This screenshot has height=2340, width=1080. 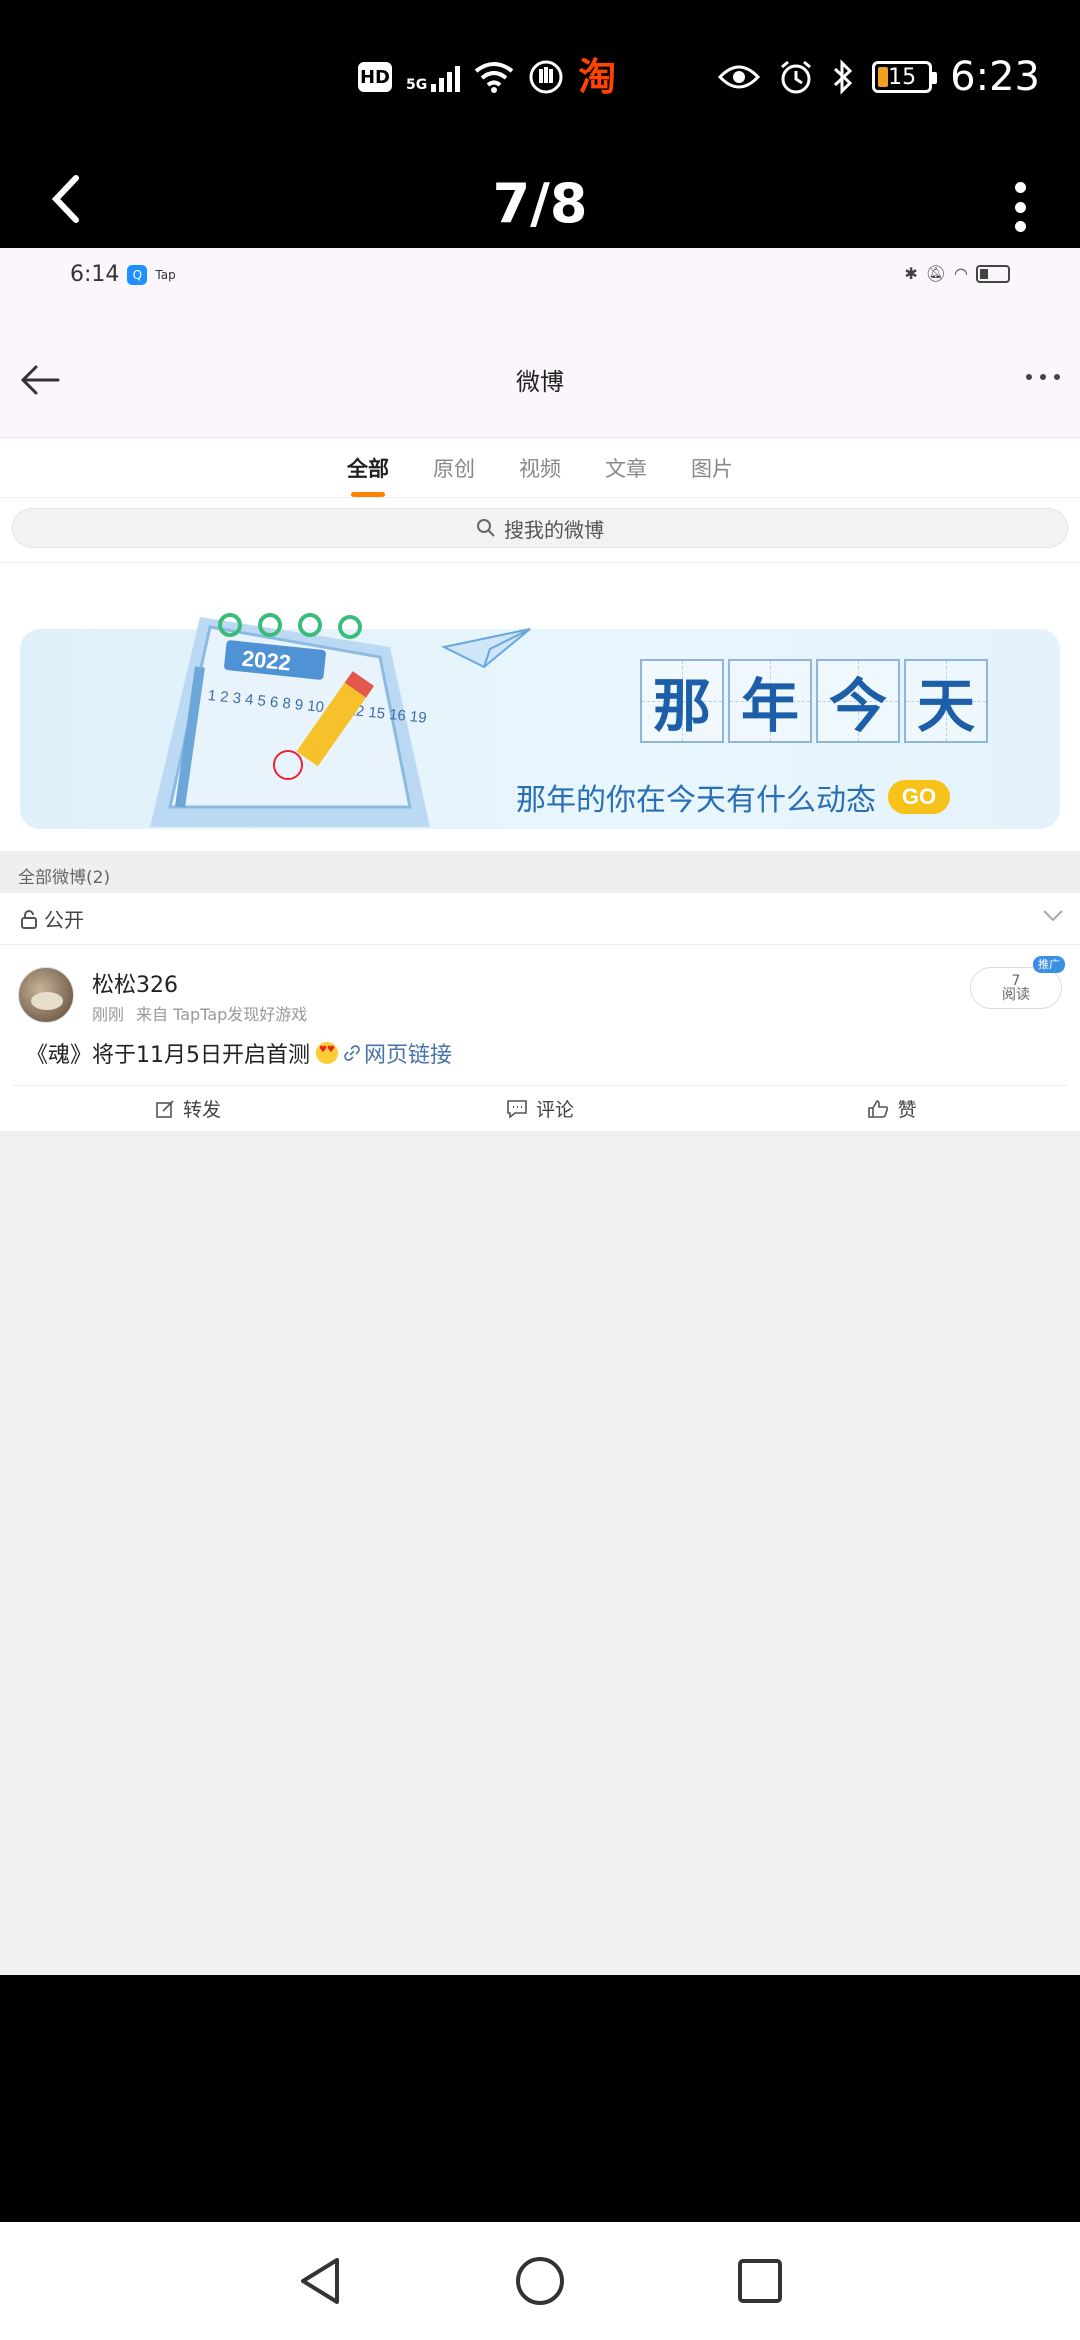 What do you see at coordinates (327, 1053) in the screenshot?
I see `heart-eyes-emoji-icon` at bounding box center [327, 1053].